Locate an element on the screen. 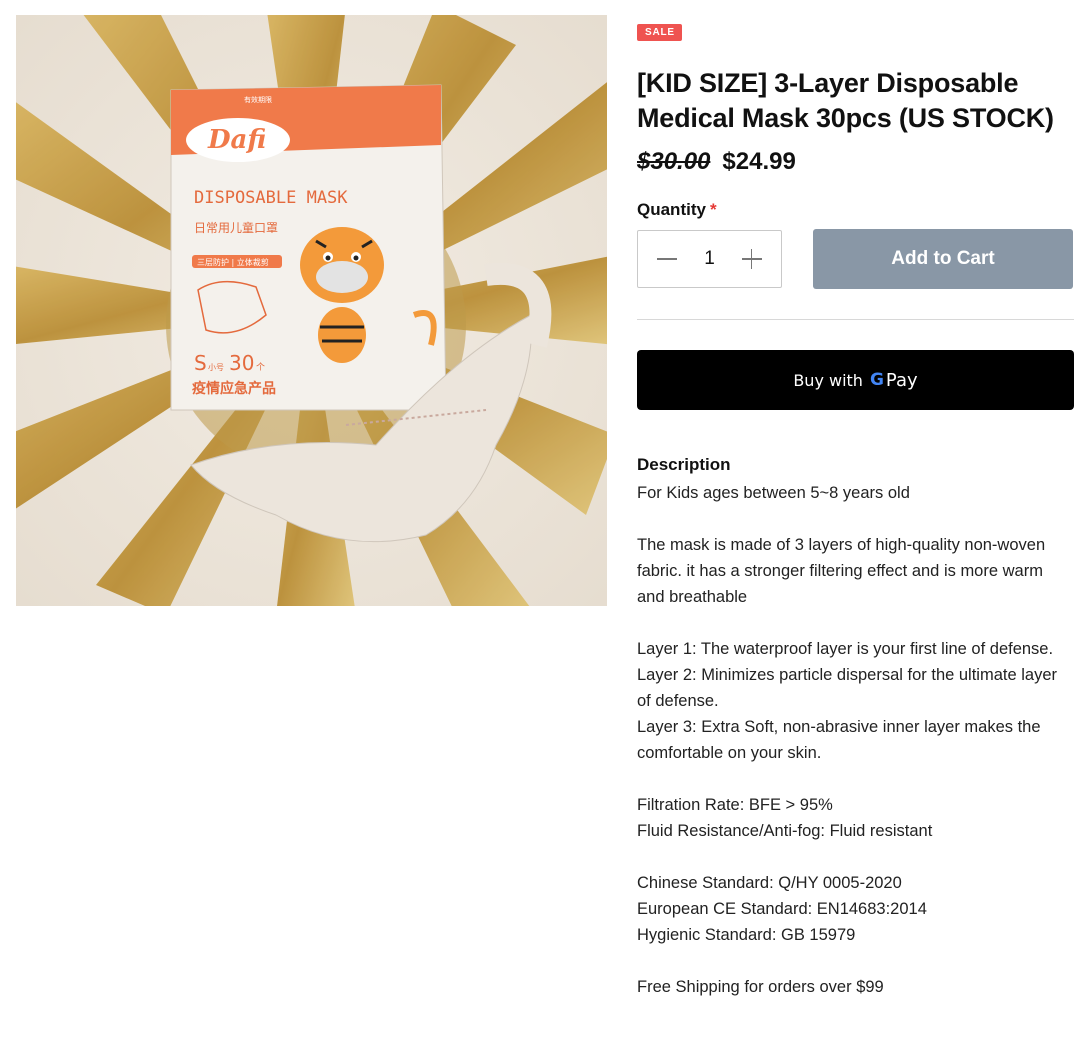  add-to-cart-button: Add to Cart is located at coordinates (943, 259).